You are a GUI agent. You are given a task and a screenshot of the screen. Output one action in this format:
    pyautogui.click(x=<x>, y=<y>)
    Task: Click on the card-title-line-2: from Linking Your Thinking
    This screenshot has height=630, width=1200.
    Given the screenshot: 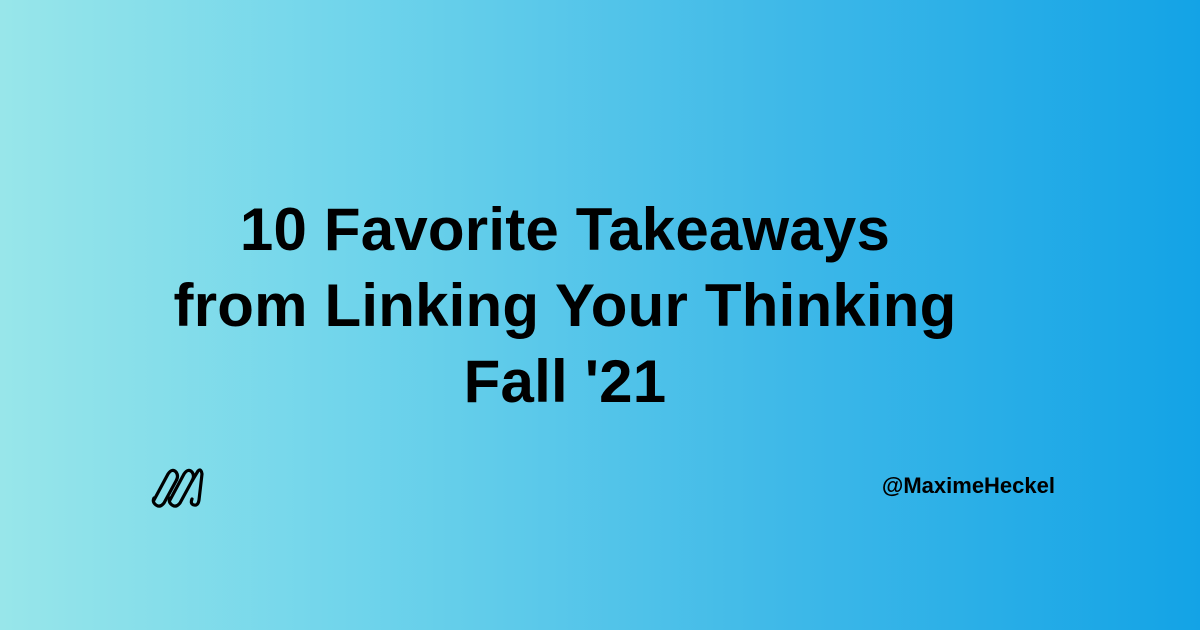 What is the action you would take?
    pyautogui.click(x=565, y=305)
    